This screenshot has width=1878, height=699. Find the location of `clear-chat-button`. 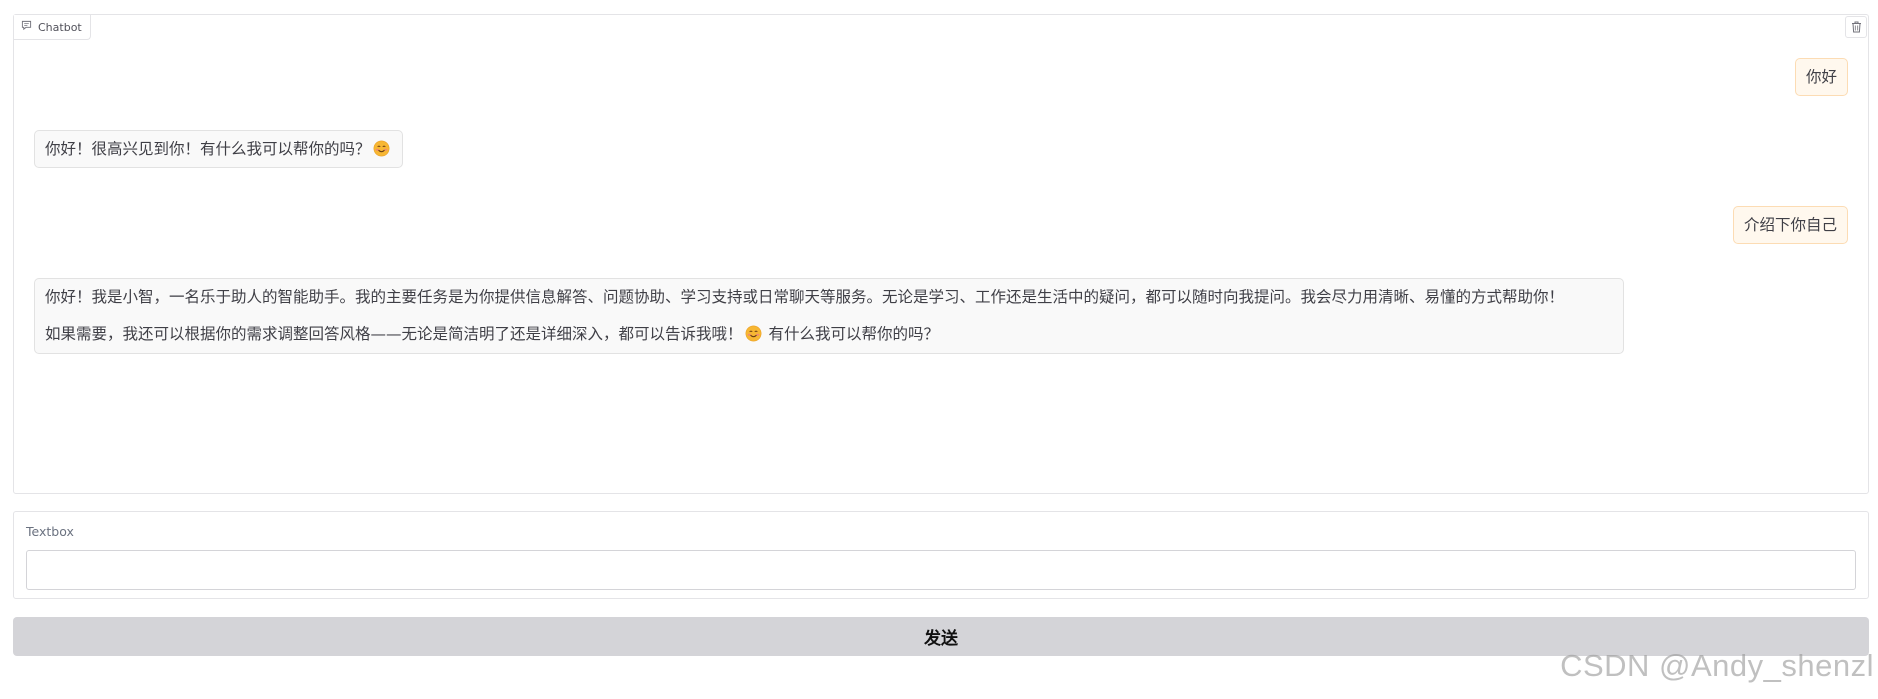

clear-chat-button is located at coordinates (1856, 27).